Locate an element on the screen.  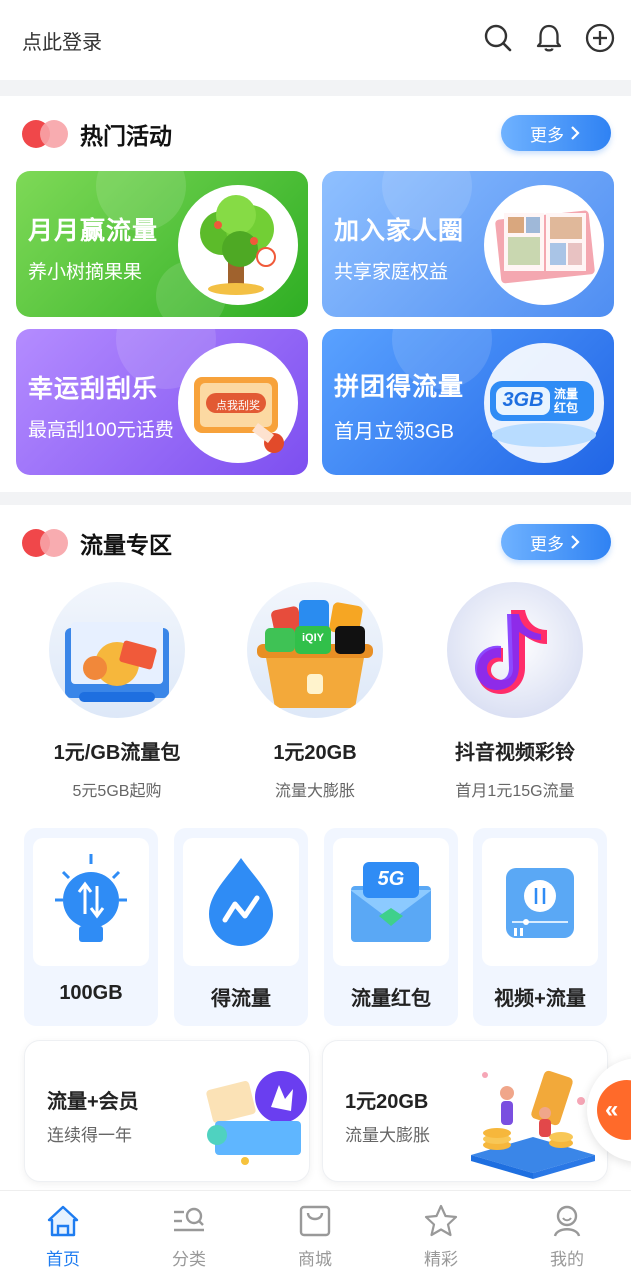
douyin-icon is located at coordinates (515, 650).